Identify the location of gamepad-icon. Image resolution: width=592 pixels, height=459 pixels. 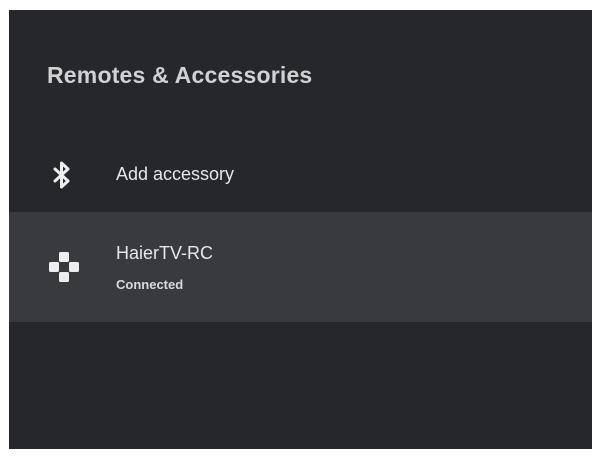
(64, 267).